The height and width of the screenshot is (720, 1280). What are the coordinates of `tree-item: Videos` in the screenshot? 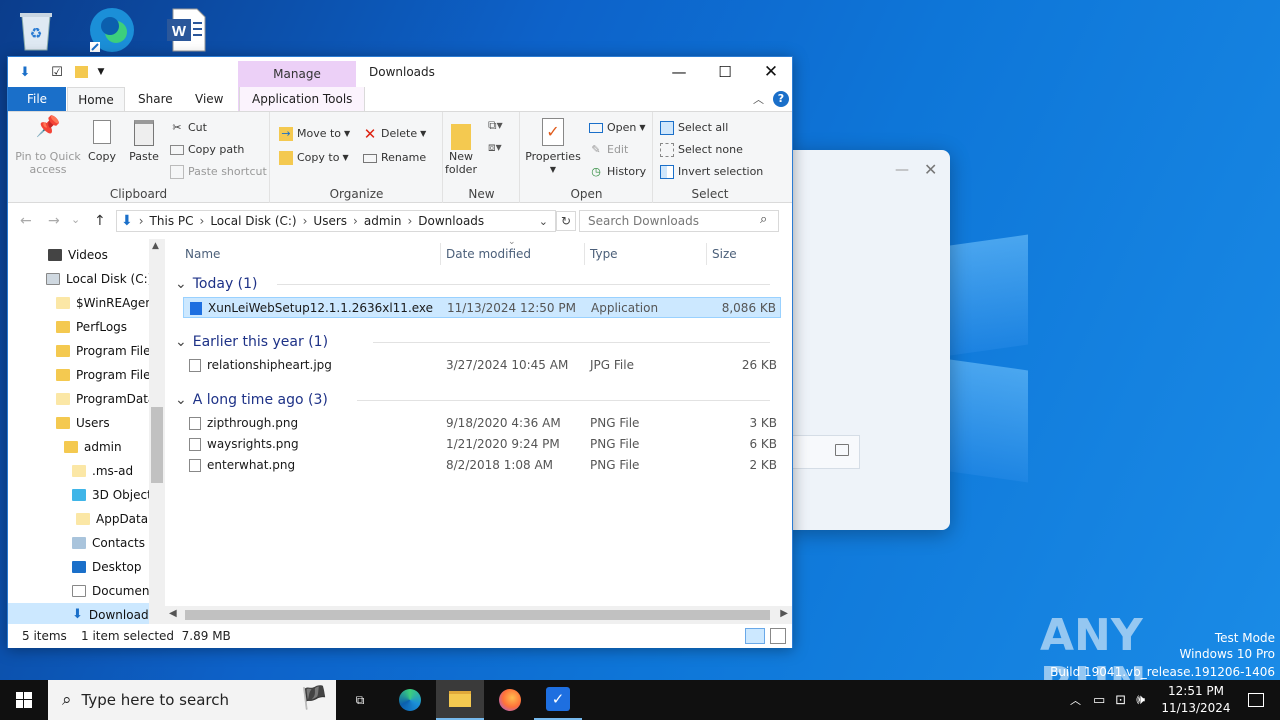 It's located at (78, 255).